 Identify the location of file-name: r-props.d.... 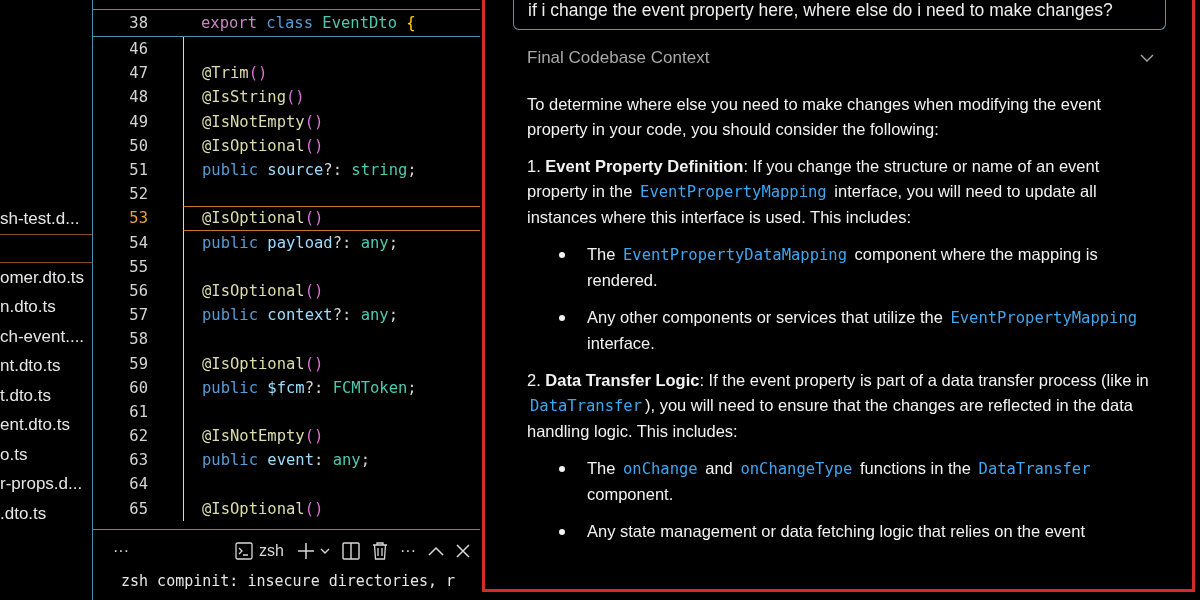
(46, 484).